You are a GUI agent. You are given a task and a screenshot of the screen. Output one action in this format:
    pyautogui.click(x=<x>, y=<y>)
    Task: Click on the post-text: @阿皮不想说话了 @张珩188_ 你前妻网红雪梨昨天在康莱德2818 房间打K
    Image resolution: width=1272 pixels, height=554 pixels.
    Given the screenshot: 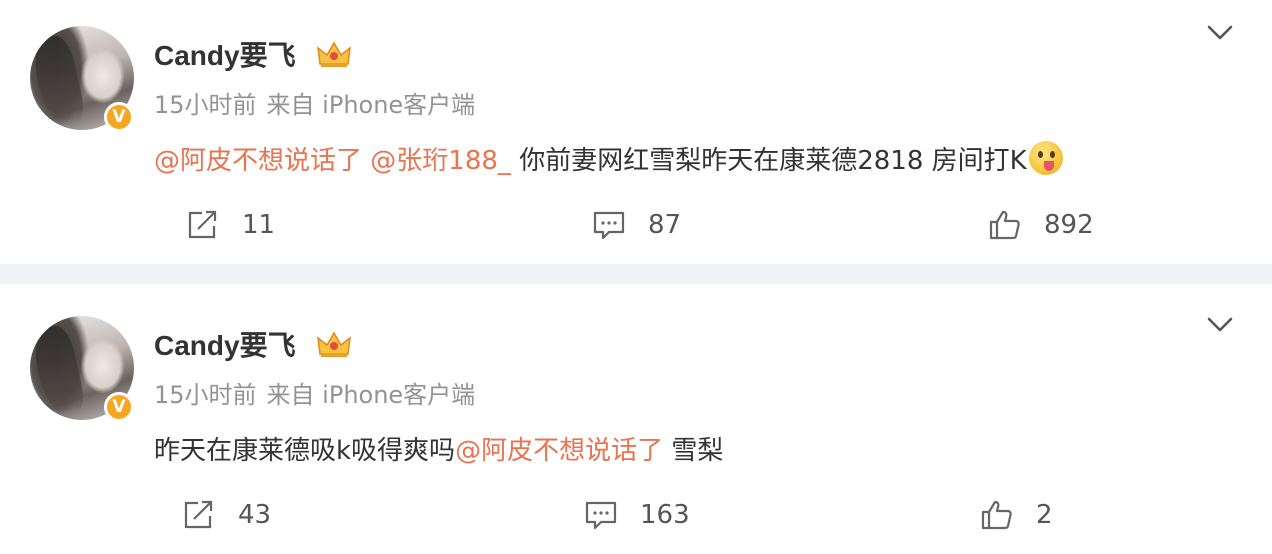 What is the action you would take?
    pyautogui.click(x=608, y=161)
    